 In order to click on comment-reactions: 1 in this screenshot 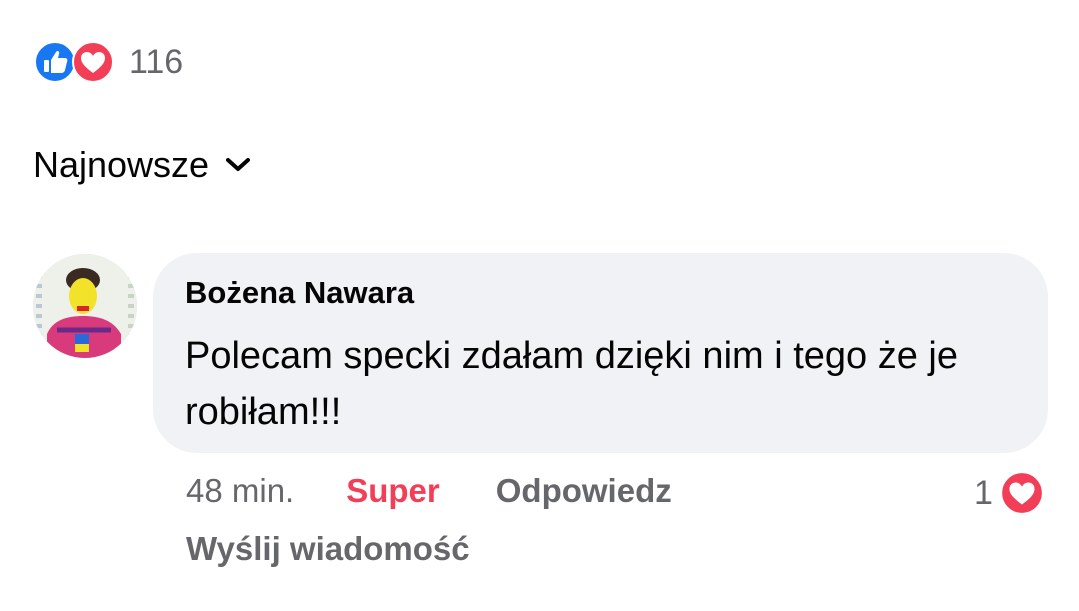, I will do `click(1009, 493)`.